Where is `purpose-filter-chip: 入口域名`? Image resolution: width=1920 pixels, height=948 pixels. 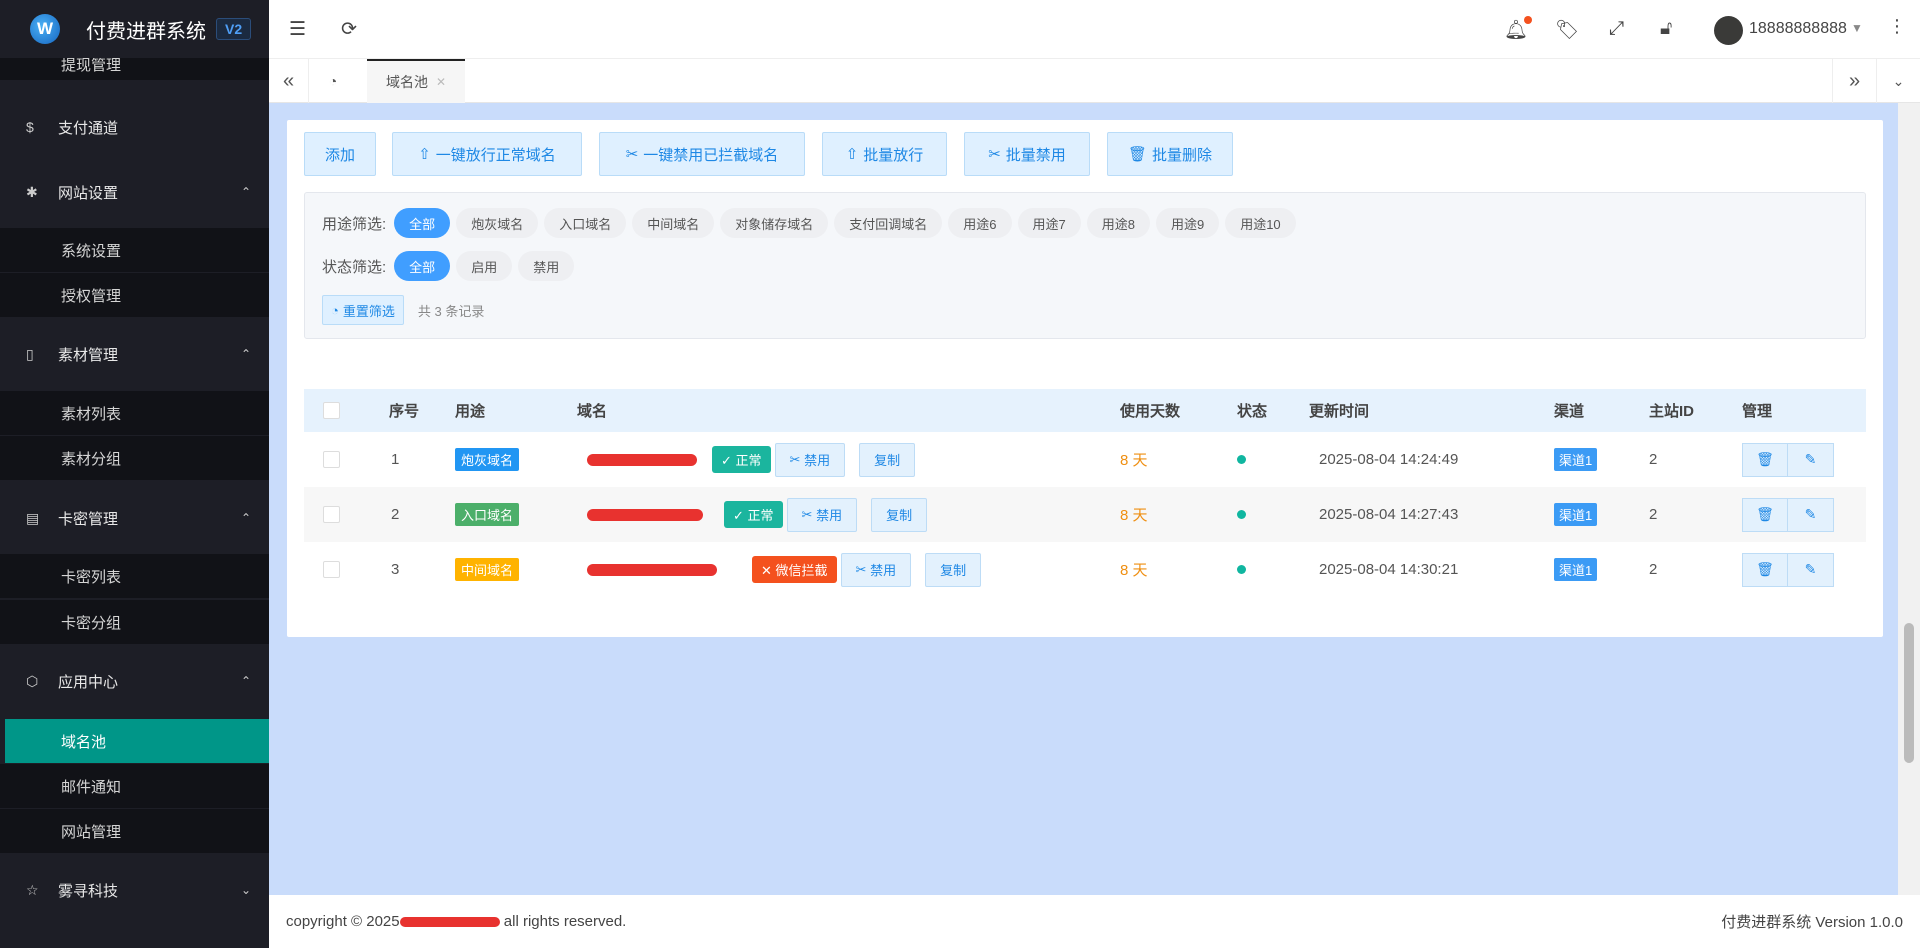
purpose-filter-chip: 入口域名 is located at coordinates (585, 223).